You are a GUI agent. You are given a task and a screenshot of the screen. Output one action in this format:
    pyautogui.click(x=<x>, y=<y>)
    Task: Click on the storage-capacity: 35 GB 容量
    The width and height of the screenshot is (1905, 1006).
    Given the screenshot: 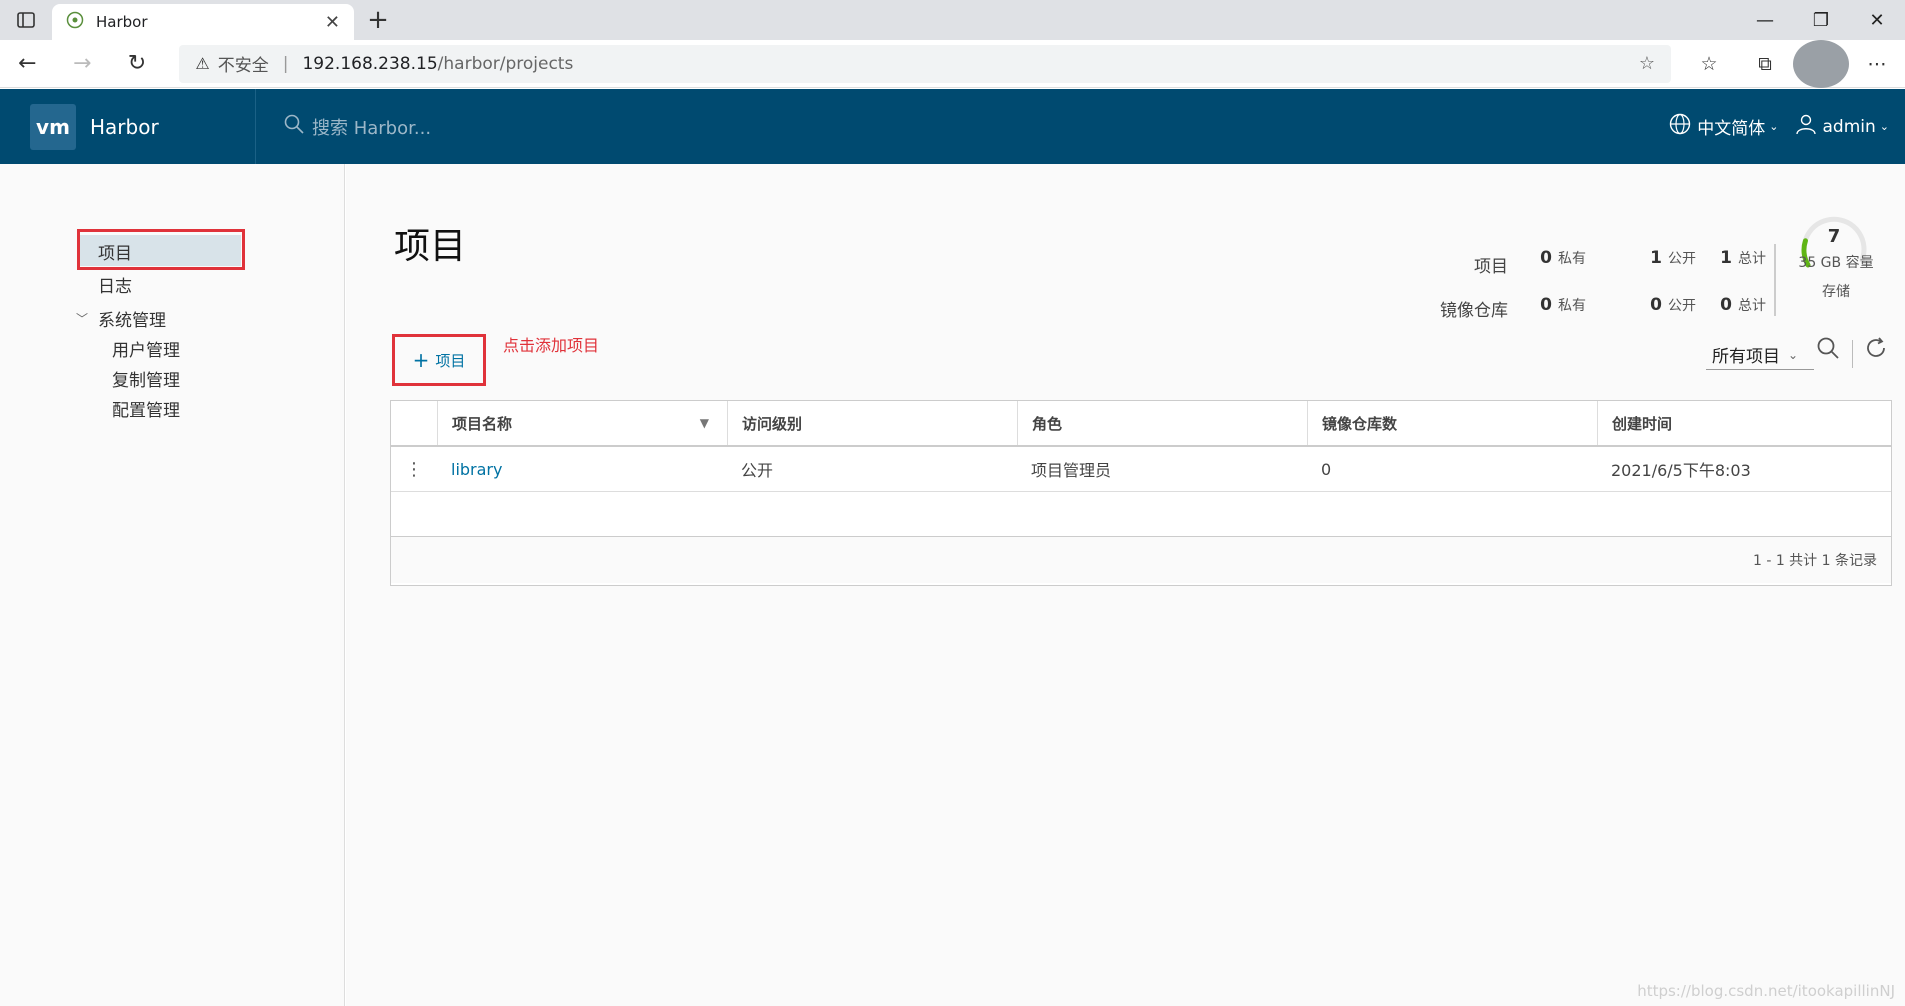 What is the action you would take?
    pyautogui.click(x=1836, y=263)
    